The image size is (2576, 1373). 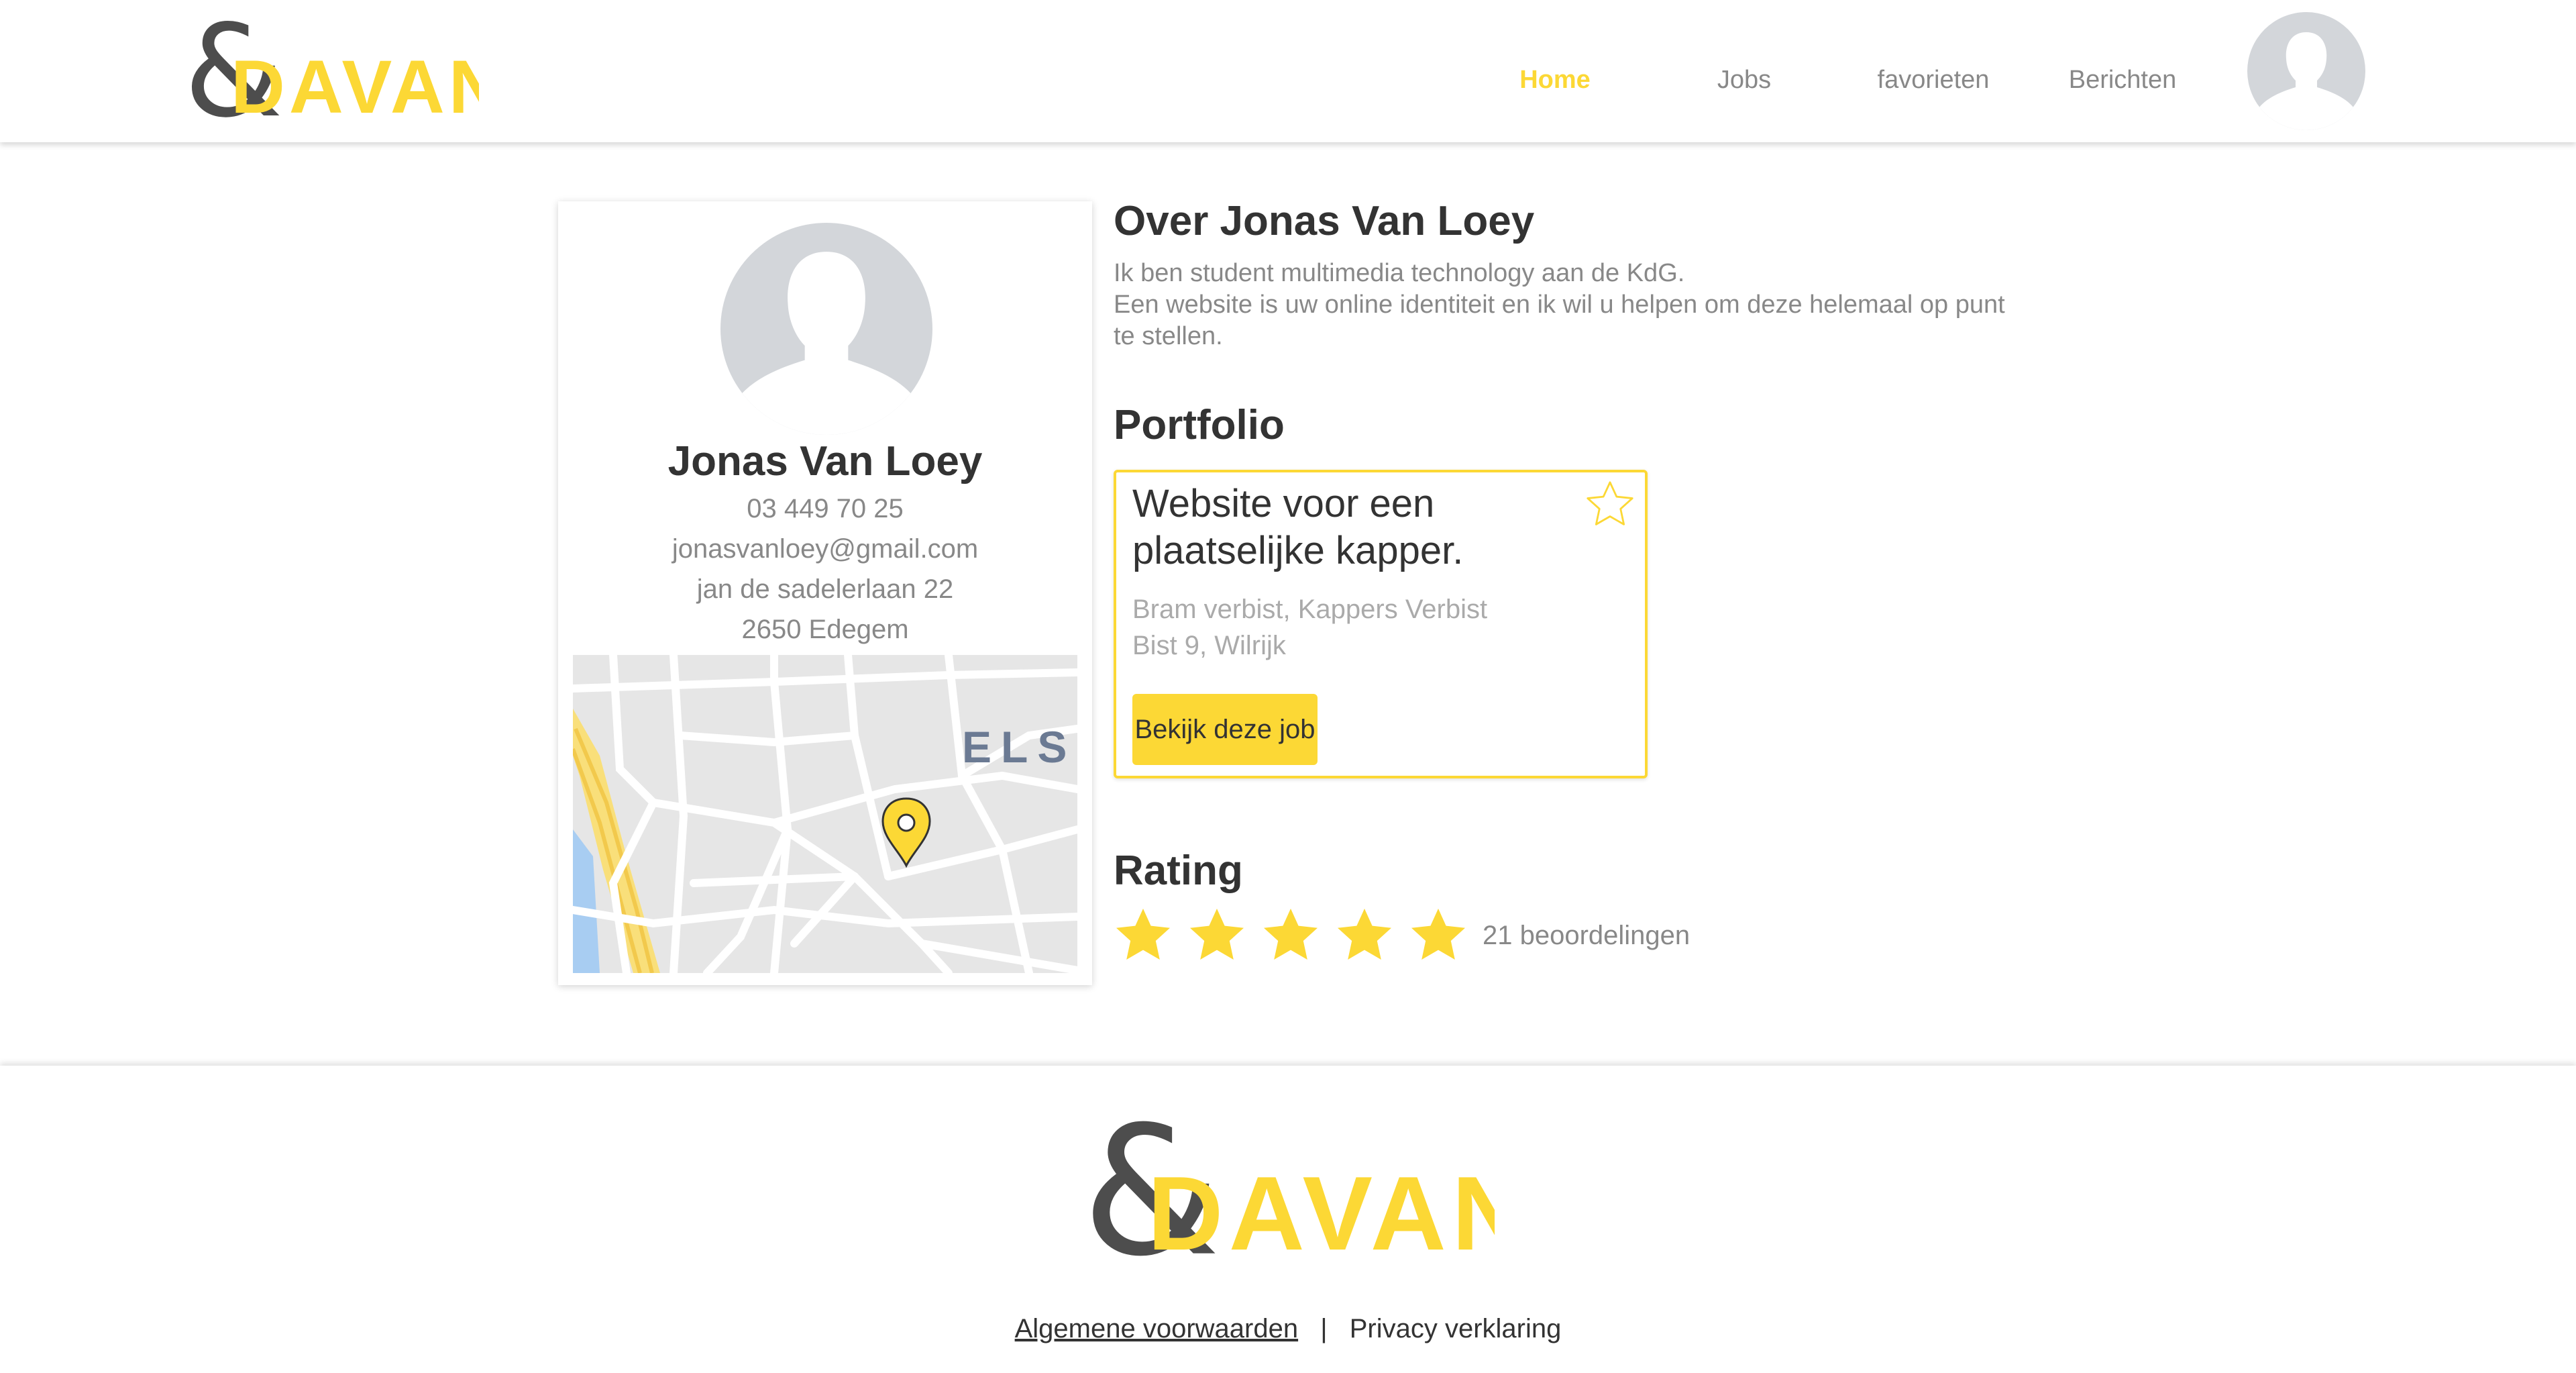 What do you see at coordinates (1456, 1328) in the screenshot?
I see `privacy-link: Privacy verklaring` at bounding box center [1456, 1328].